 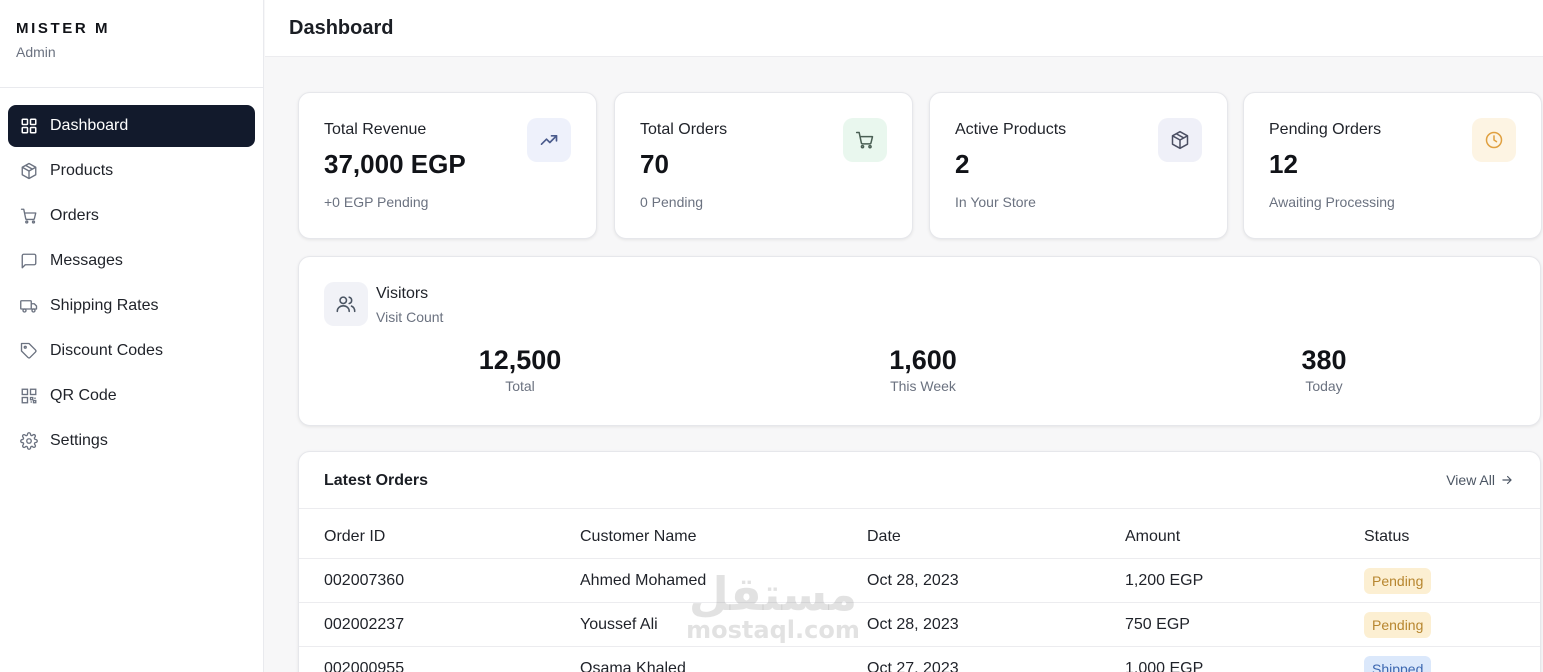 What do you see at coordinates (29, 306) in the screenshot?
I see `truck-icon` at bounding box center [29, 306].